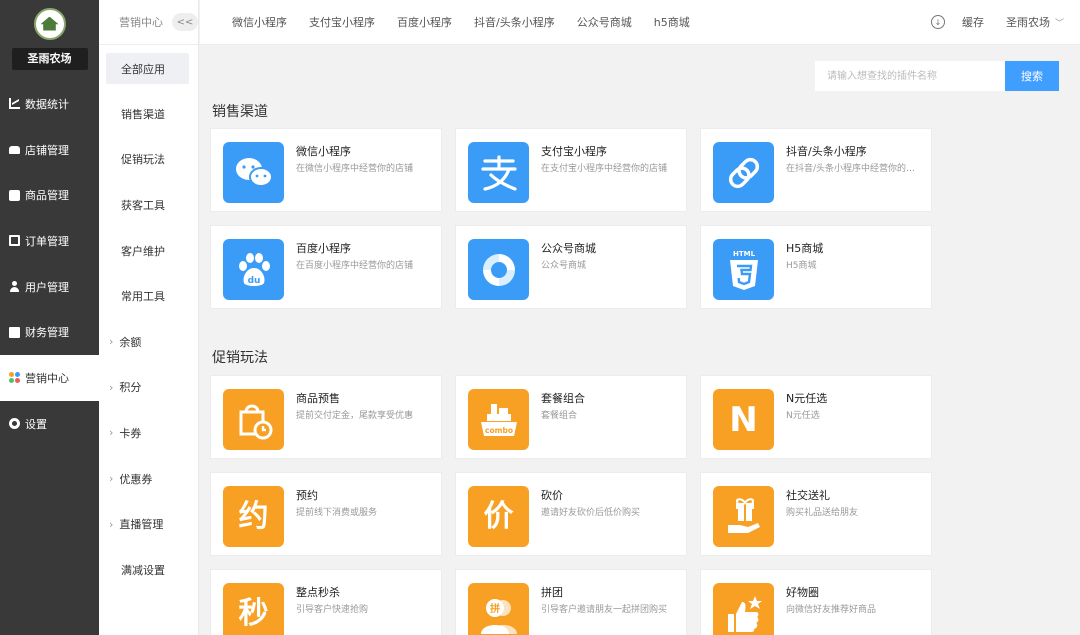 Image resolution: width=1080 pixels, height=635 pixels. What do you see at coordinates (326, 602) in the screenshot?
I see `app-card-flash-sale: 秒 整点秒杀 引导客户快速抢购` at bounding box center [326, 602].